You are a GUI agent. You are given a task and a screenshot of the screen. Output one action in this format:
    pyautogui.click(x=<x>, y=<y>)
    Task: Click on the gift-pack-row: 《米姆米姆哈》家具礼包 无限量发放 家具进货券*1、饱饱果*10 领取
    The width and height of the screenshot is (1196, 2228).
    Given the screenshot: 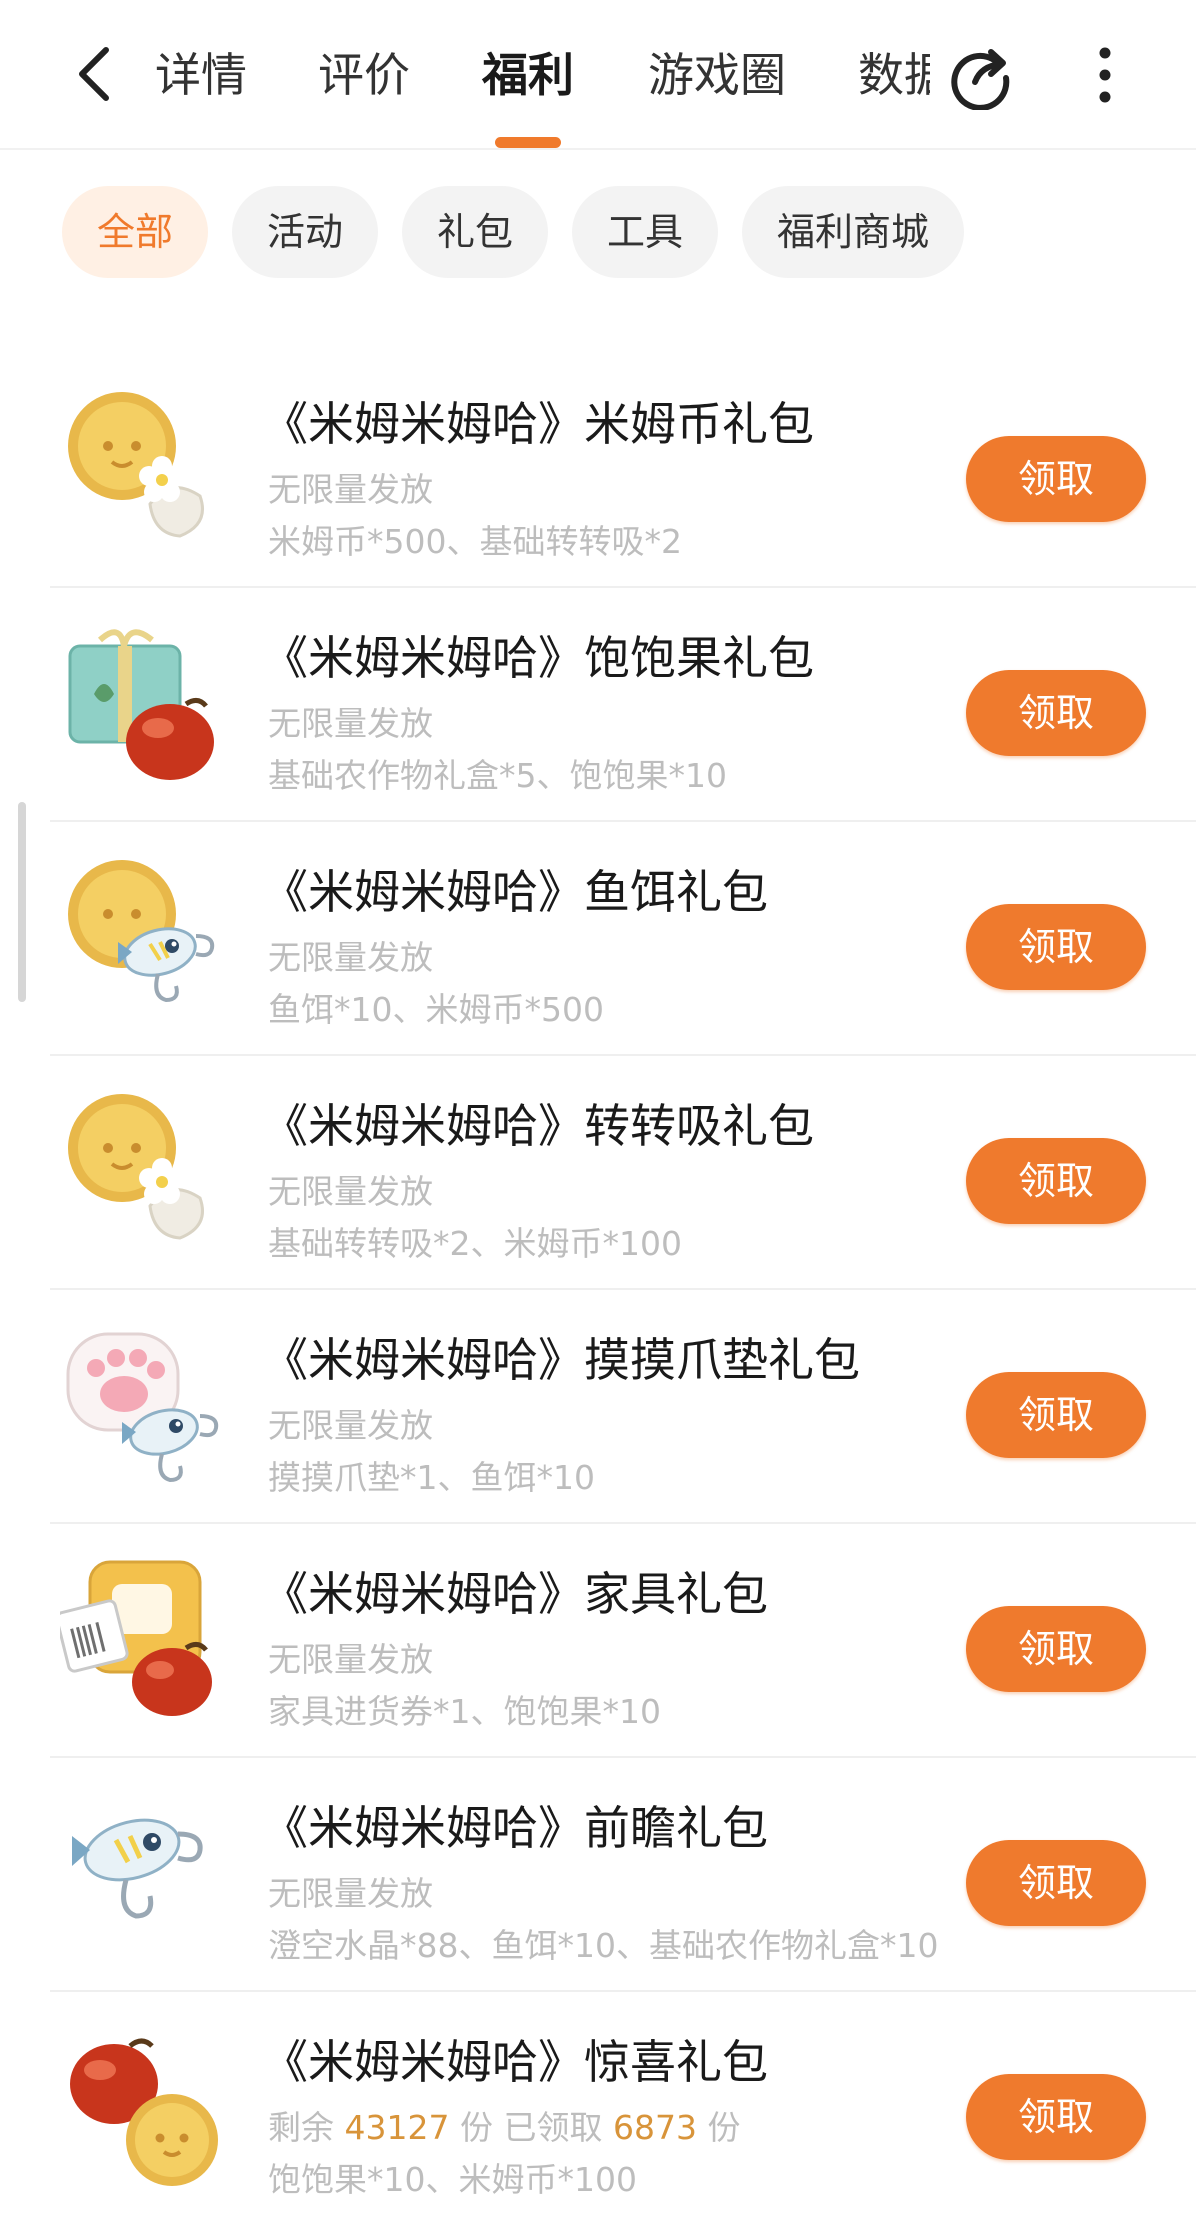 What is the action you would take?
    pyautogui.click(x=623, y=1641)
    